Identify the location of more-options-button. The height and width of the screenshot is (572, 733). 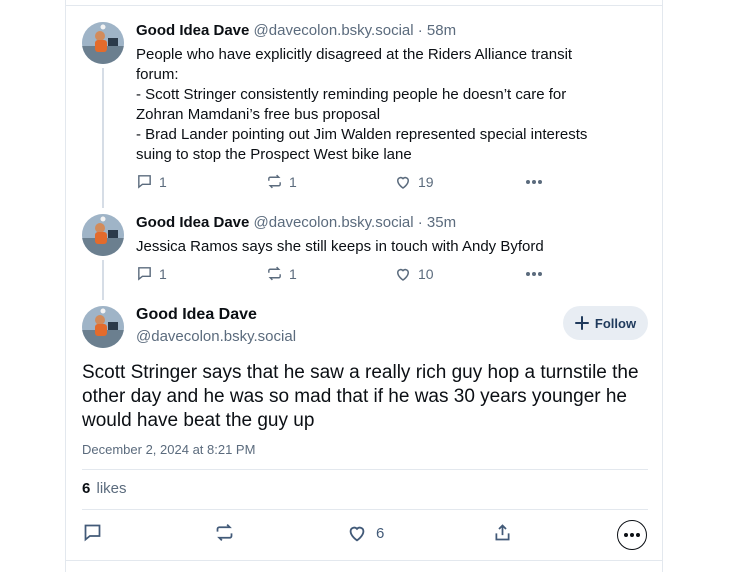
(632, 535).